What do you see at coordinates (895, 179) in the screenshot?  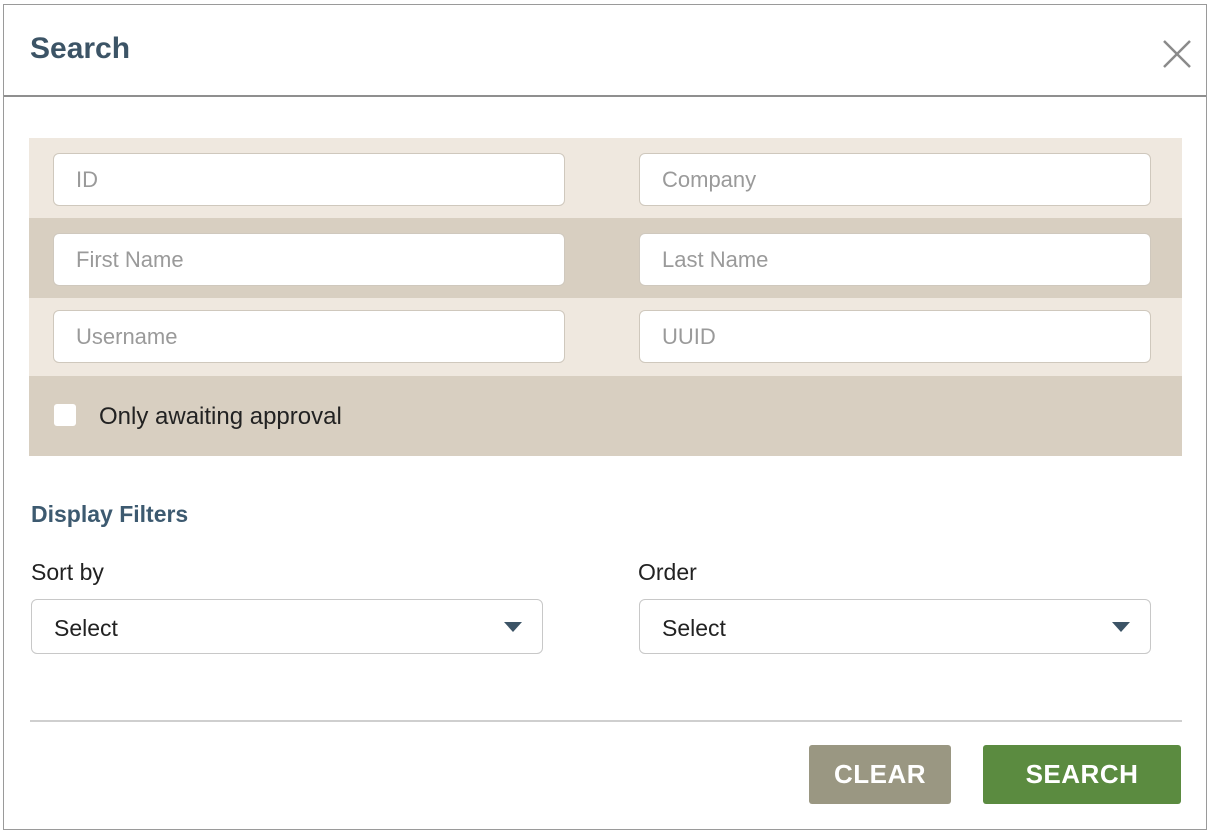 I see `company-input` at bounding box center [895, 179].